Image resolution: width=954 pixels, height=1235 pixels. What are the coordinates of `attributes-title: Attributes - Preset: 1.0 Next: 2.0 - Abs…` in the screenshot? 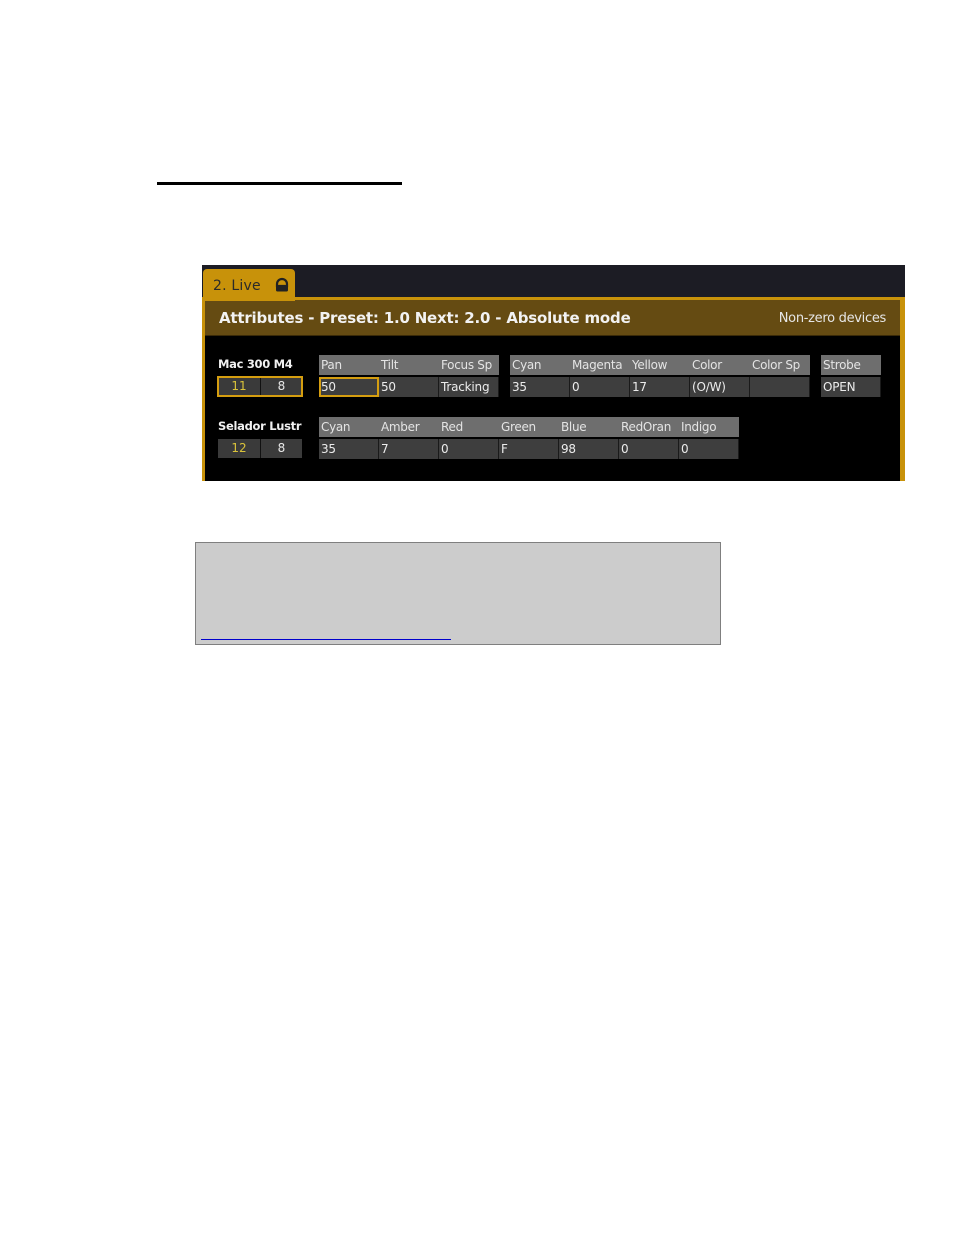 It's located at (425, 318).